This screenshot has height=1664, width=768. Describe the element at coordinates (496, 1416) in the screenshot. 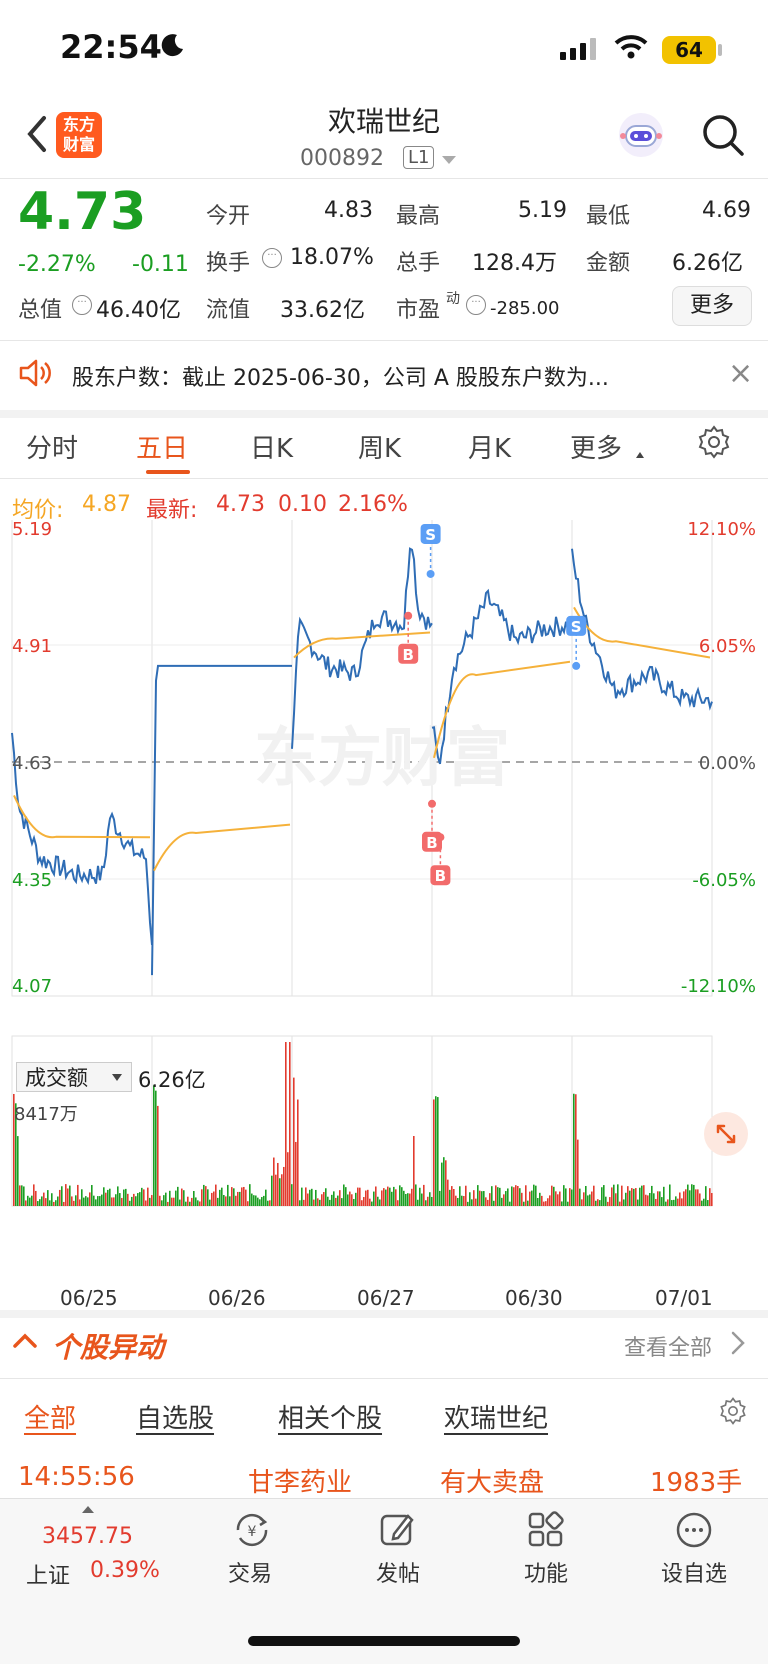

I see `filter-tab-stock: 欢瑞世纪` at that location.